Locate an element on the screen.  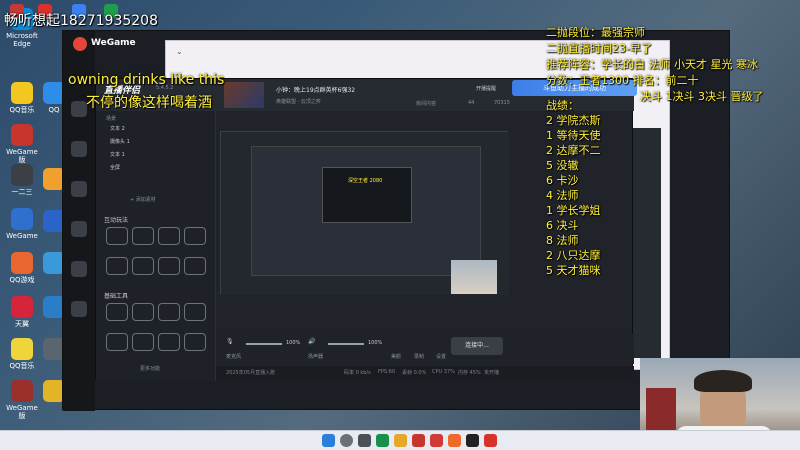
speaker-icon: 🔊 is located at coordinates (311, 341).